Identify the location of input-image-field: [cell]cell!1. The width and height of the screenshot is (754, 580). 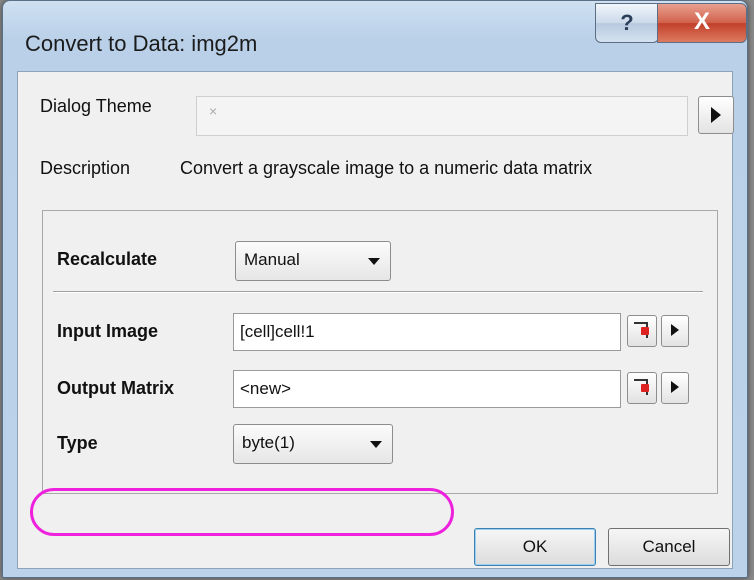
(427, 332).